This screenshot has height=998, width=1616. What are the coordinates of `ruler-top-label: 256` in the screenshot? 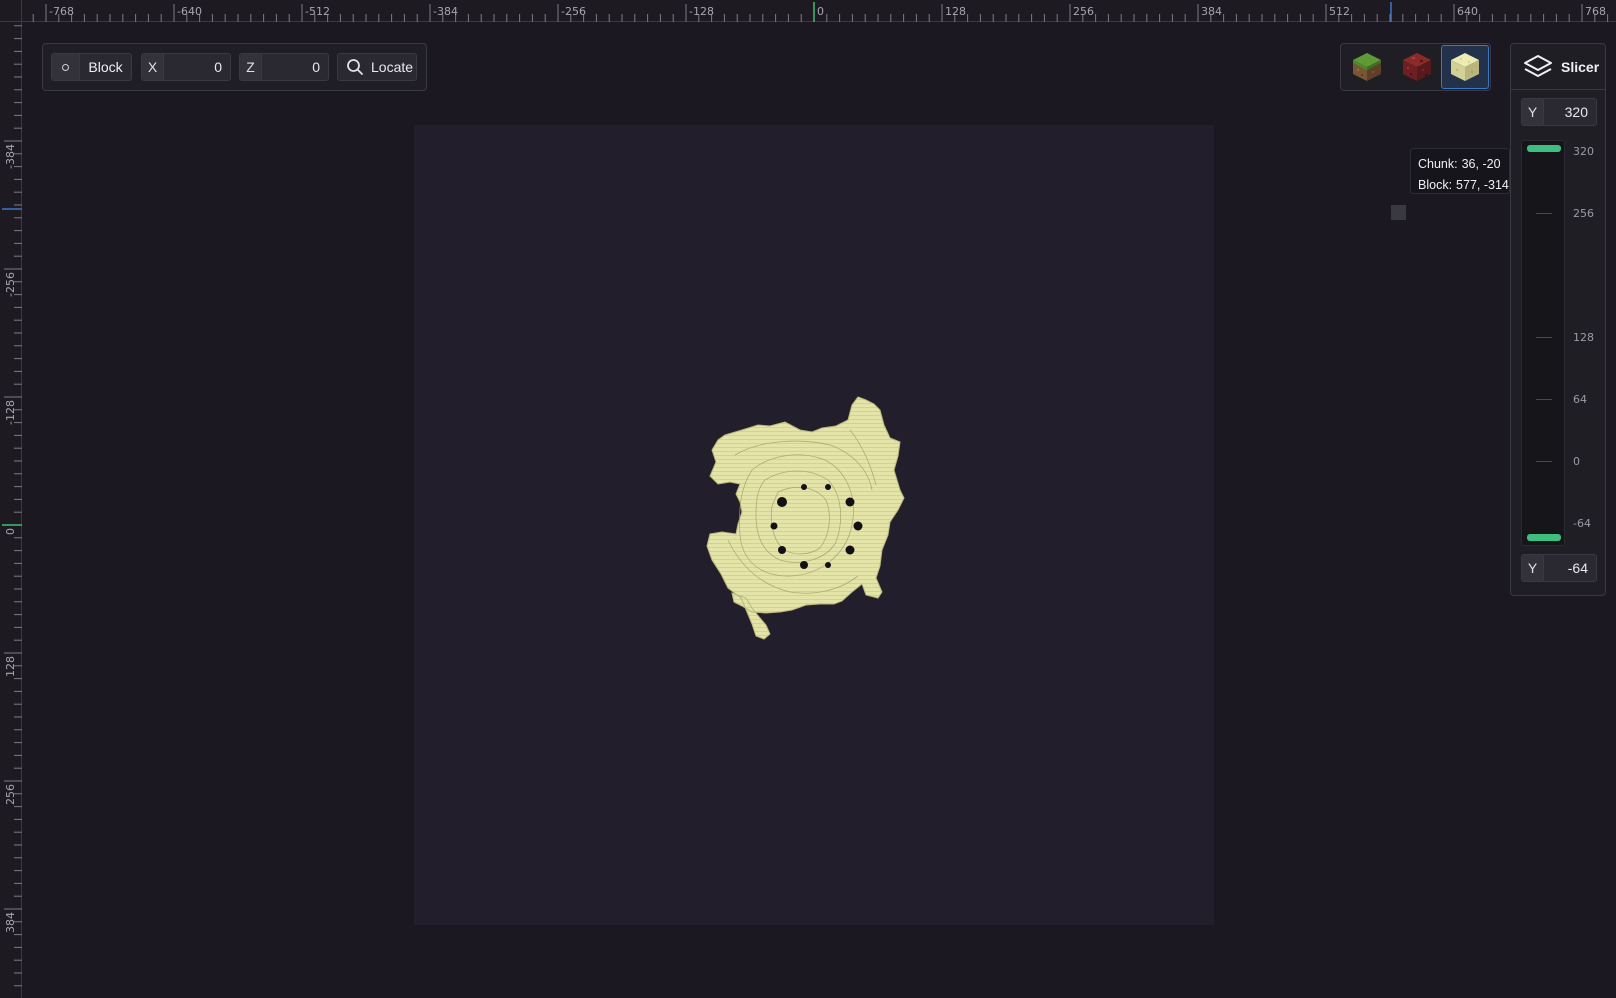 It's located at (1083, 11).